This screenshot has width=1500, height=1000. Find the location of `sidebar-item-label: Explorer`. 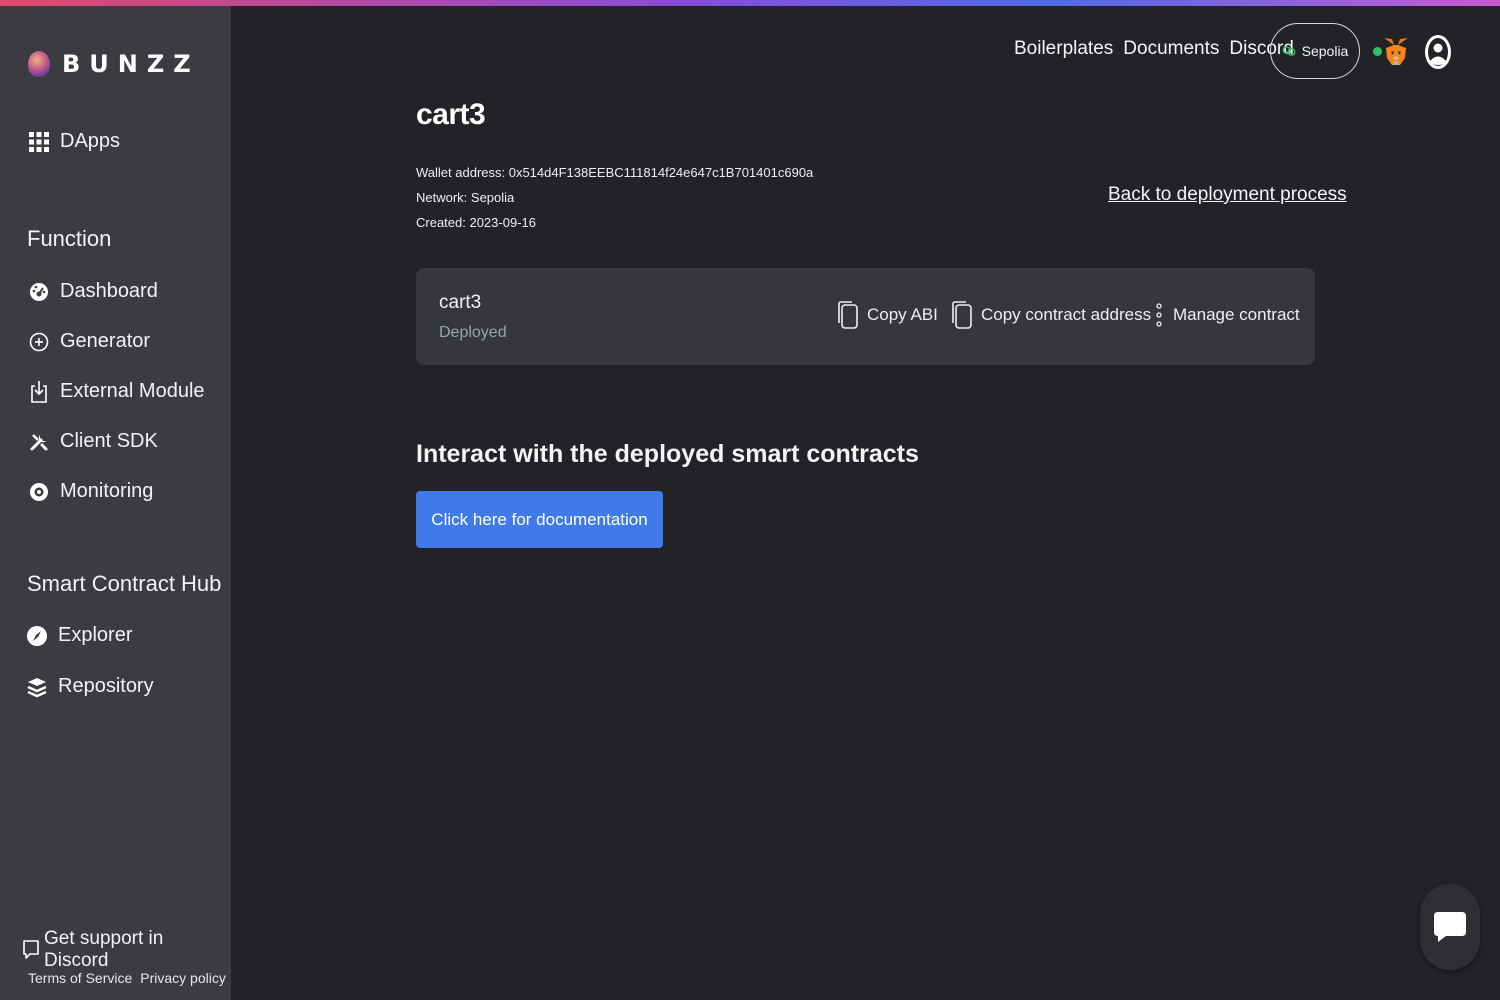

sidebar-item-label: Explorer is located at coordinates (95, 635).